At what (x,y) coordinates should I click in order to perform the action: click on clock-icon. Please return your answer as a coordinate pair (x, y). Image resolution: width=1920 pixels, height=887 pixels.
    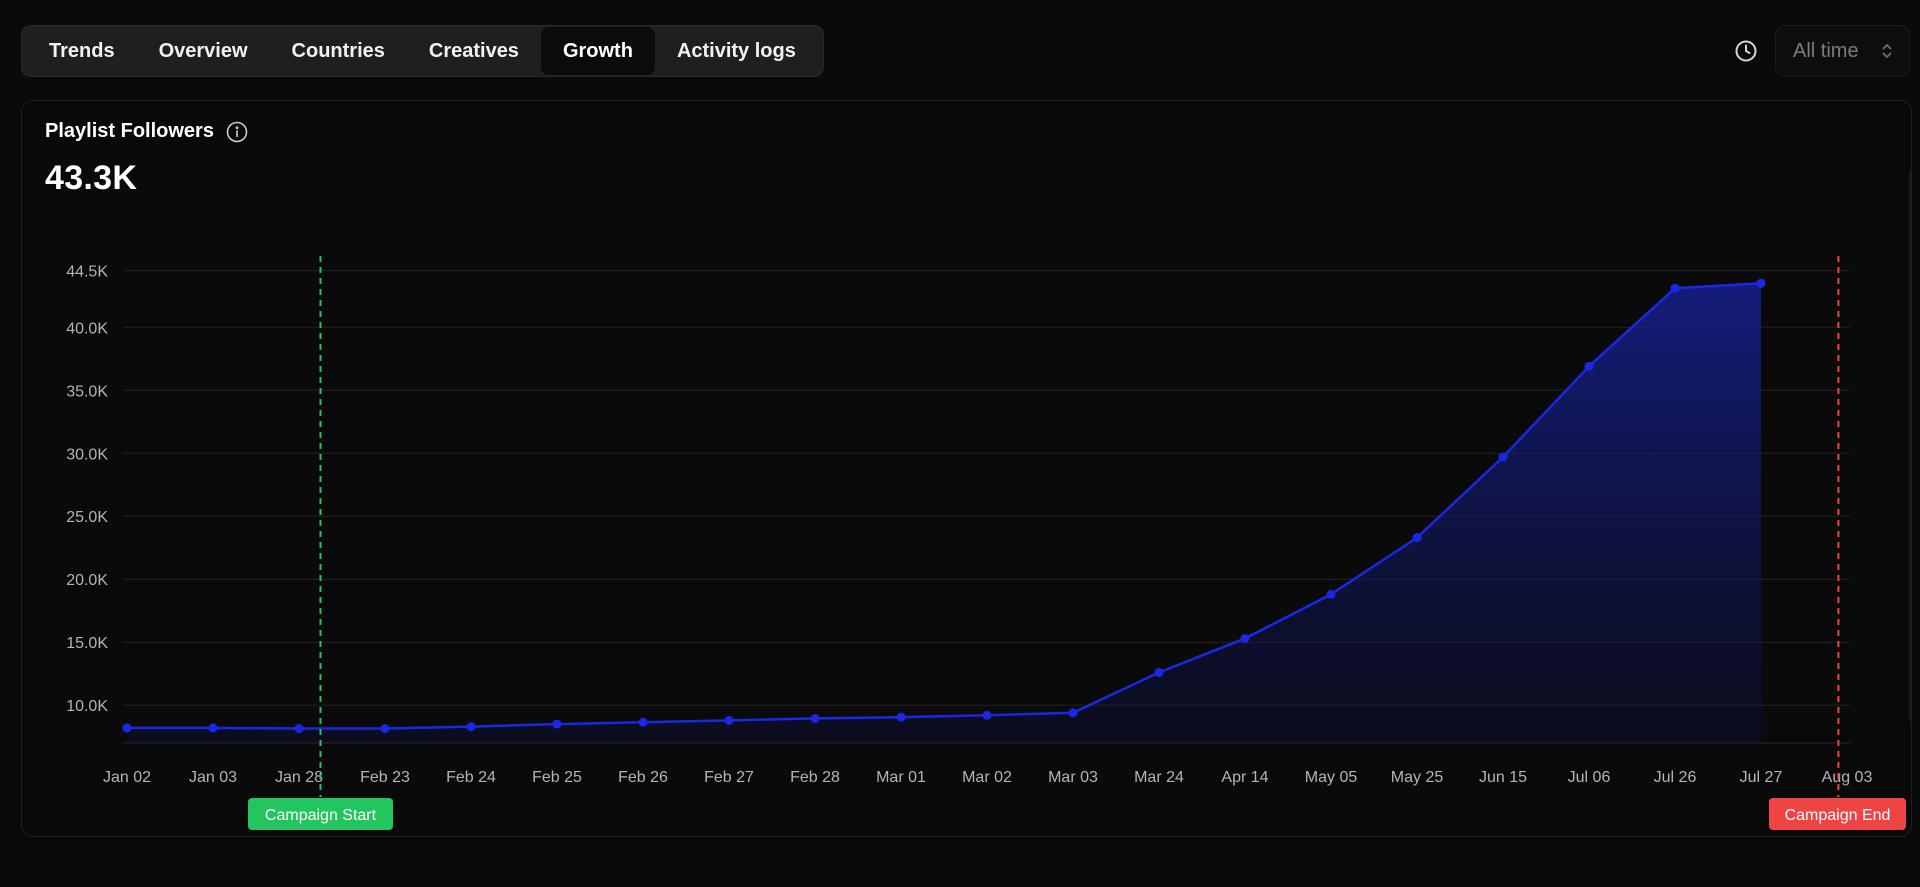
    Looking at the image, I should click on (1746, 51).